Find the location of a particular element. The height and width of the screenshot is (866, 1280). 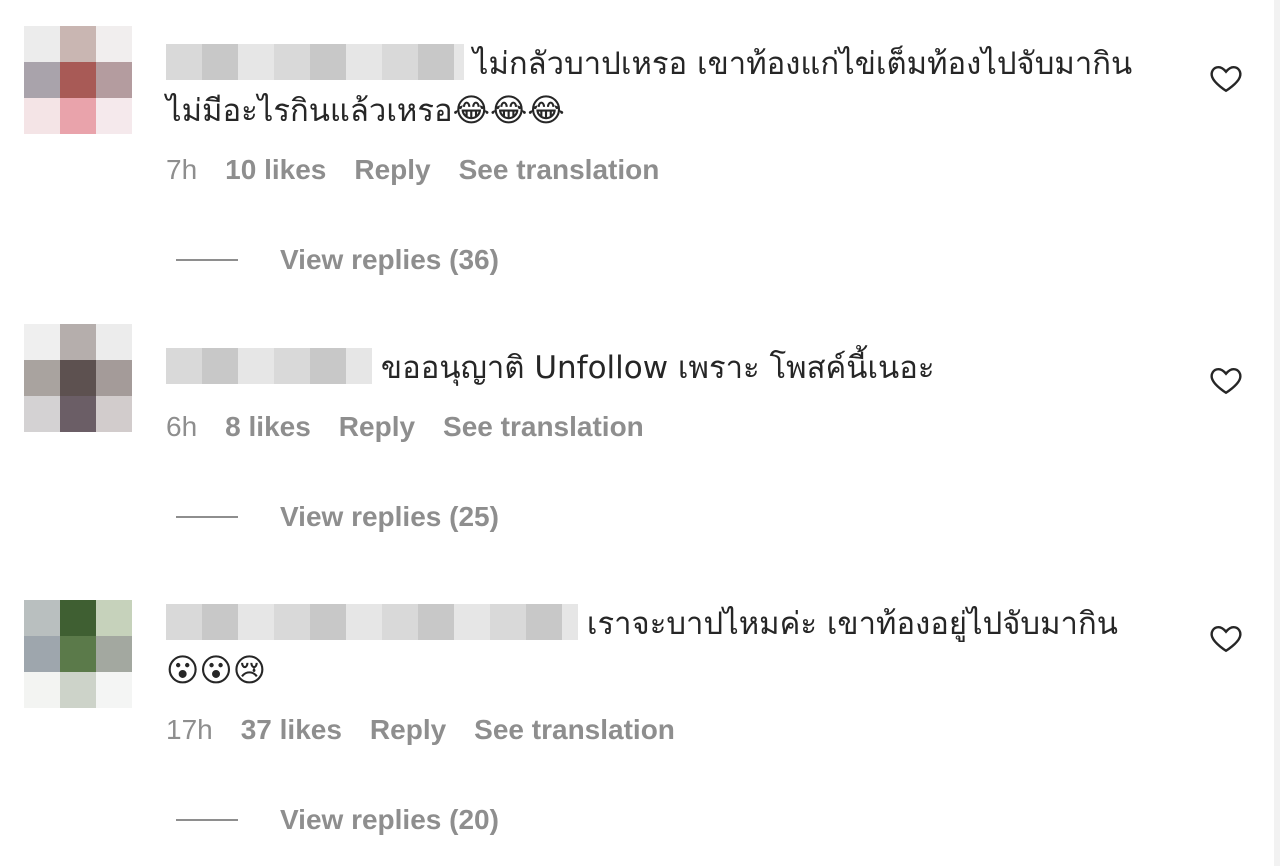

comment-time: 6h is located at coordinates (181, 426).